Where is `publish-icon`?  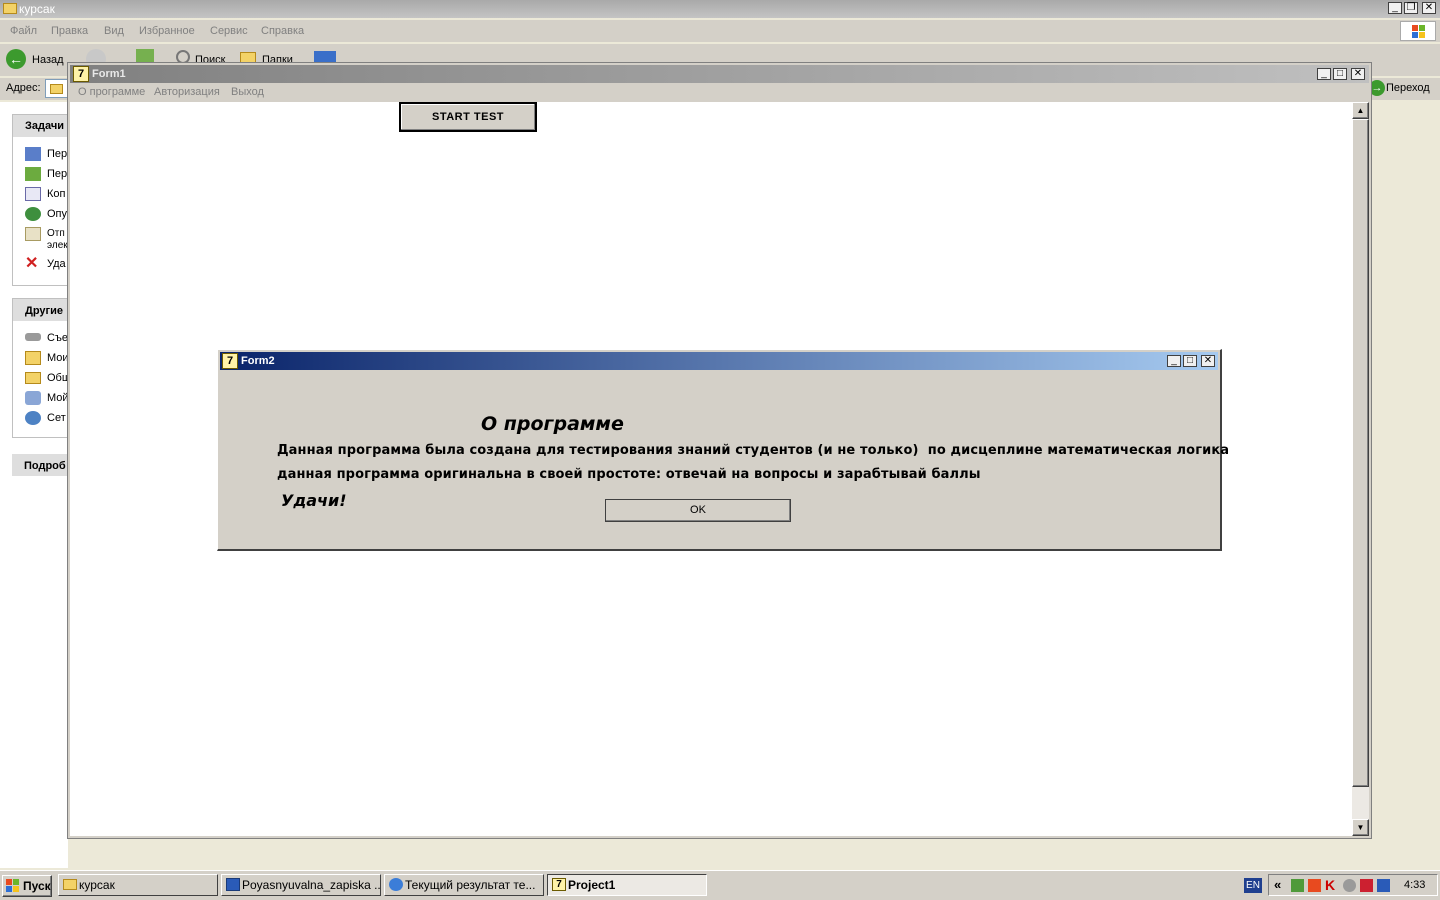
publish-icon is located at coordinates (33, 214).